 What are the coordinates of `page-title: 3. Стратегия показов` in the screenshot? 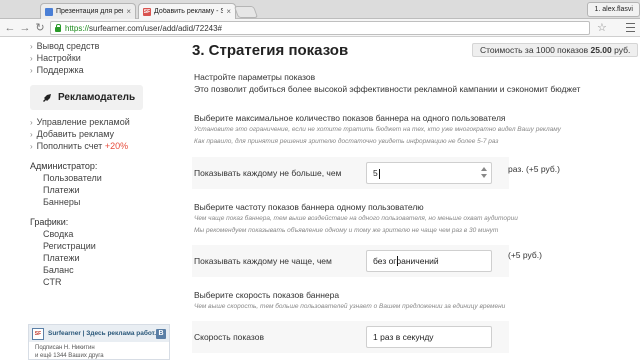 It's located at (270, 50).